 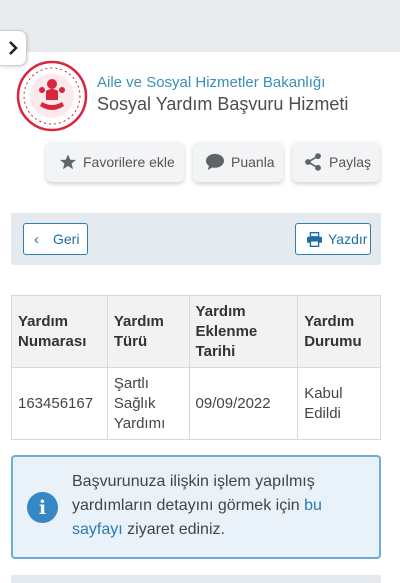 I want to click on star-icon, so click(x=68, y=162).